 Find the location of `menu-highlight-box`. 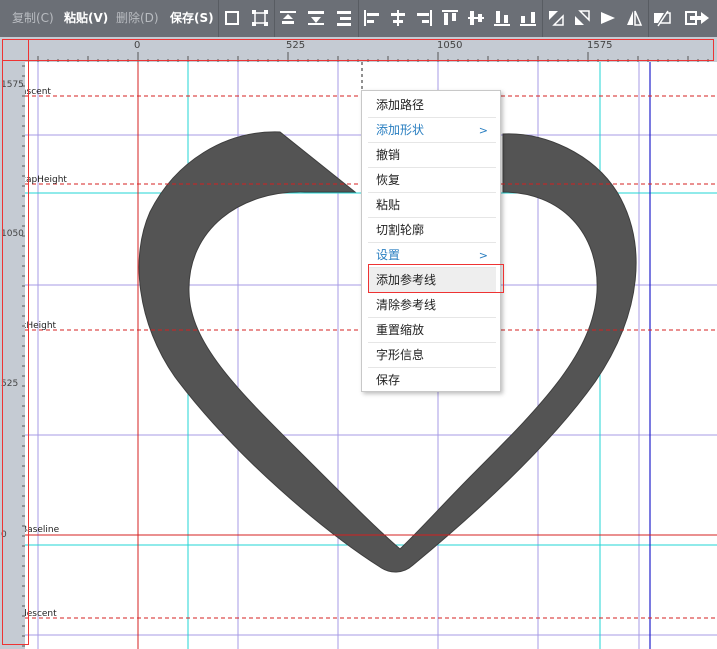

menu-highlight-box is located at coordinates (436, 278).